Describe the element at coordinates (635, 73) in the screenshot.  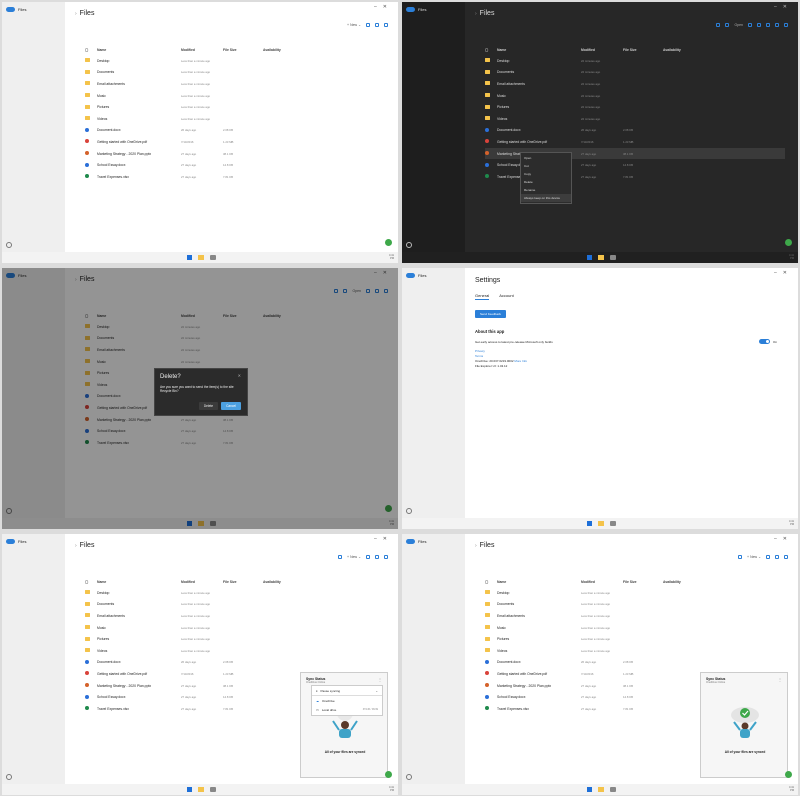
I see `table-row: Documents 22 minutes ago` at that location.